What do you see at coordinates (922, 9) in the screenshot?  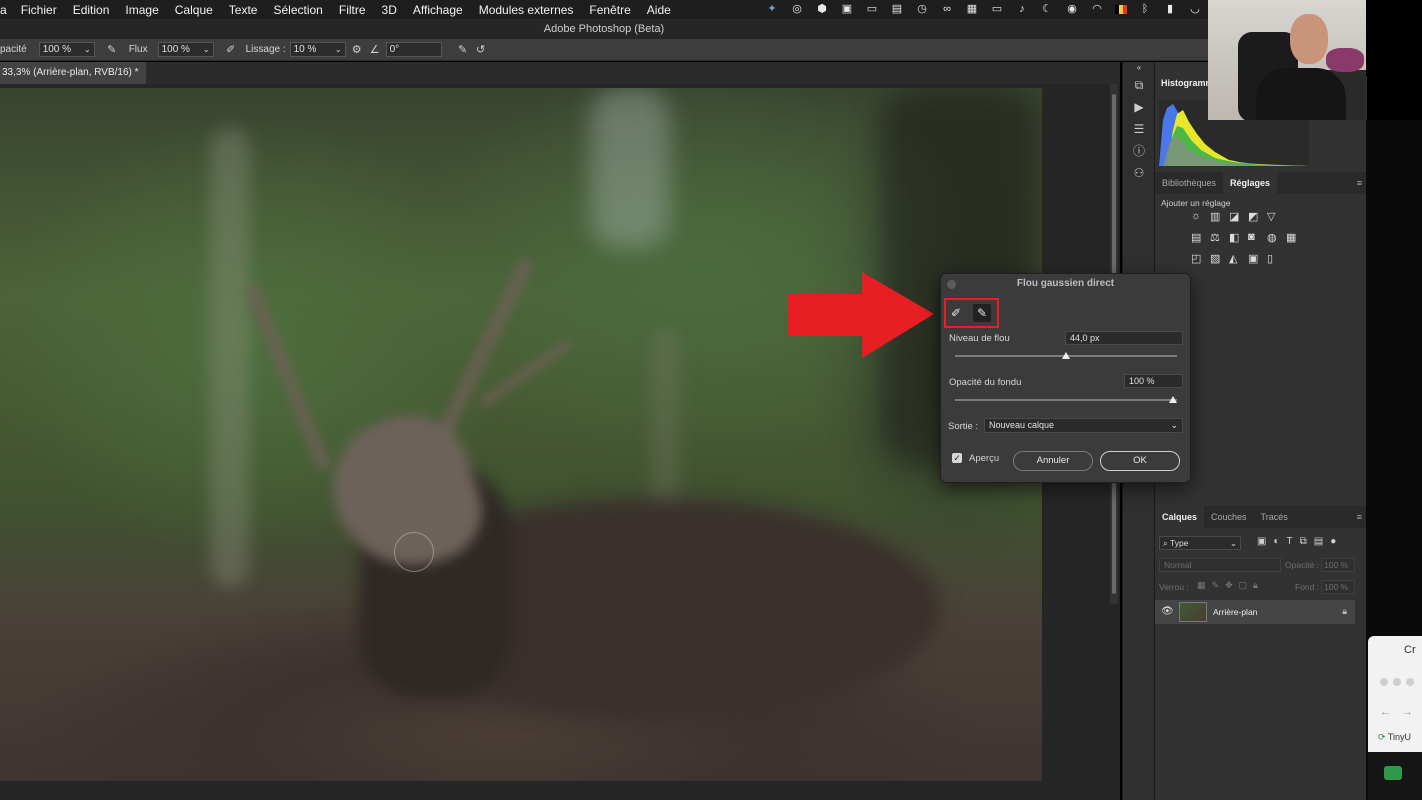 I see `history-icon: ◷` at bounding box center [922, 9].